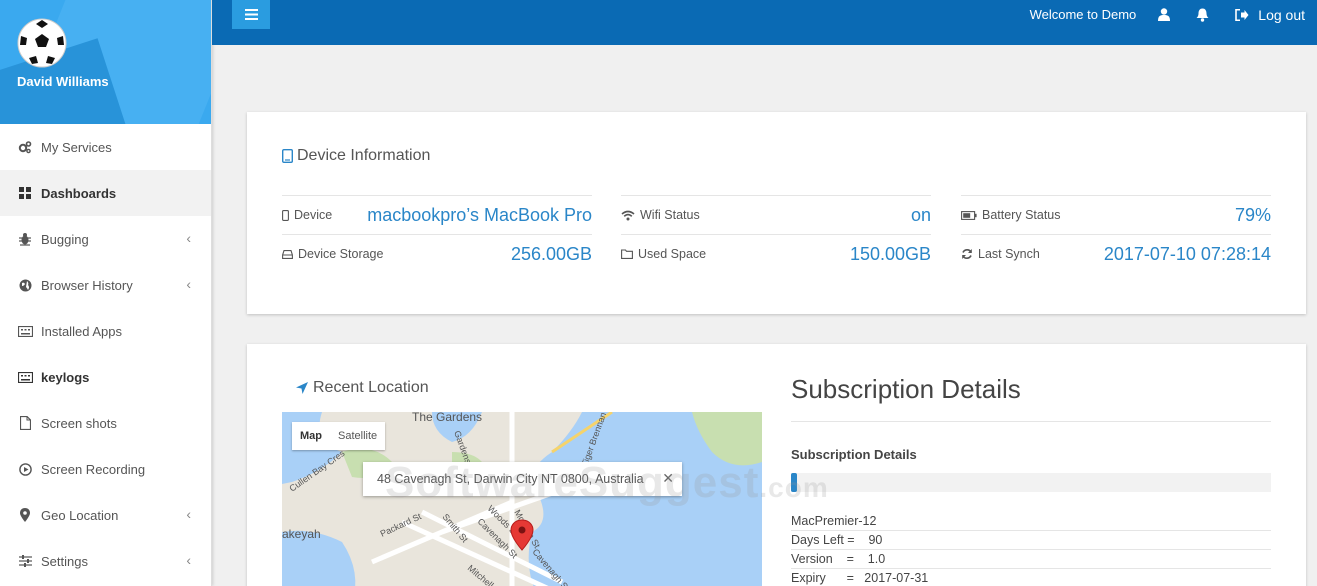 This screenshot has height=586, width=1317. I want to click on map-type-tabs: Map Satellite, so click(339, 436).